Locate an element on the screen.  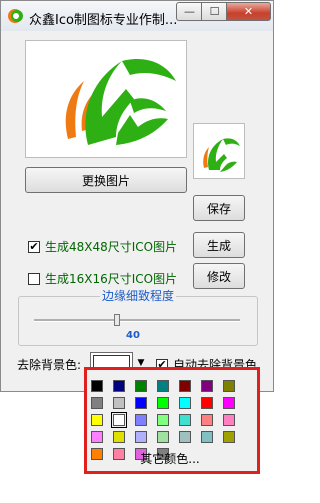
remove-bg-label: 去除背景色: is located at coordinates (49, 365).